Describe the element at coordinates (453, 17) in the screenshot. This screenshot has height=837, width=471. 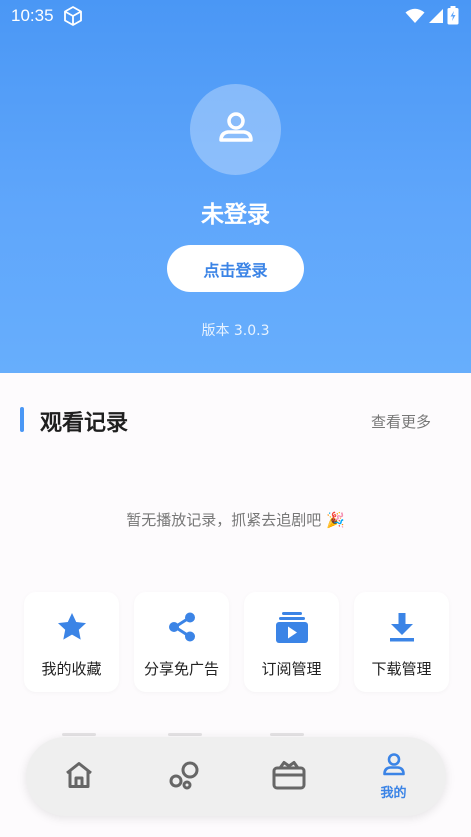
I see `battery-icon` at that location.